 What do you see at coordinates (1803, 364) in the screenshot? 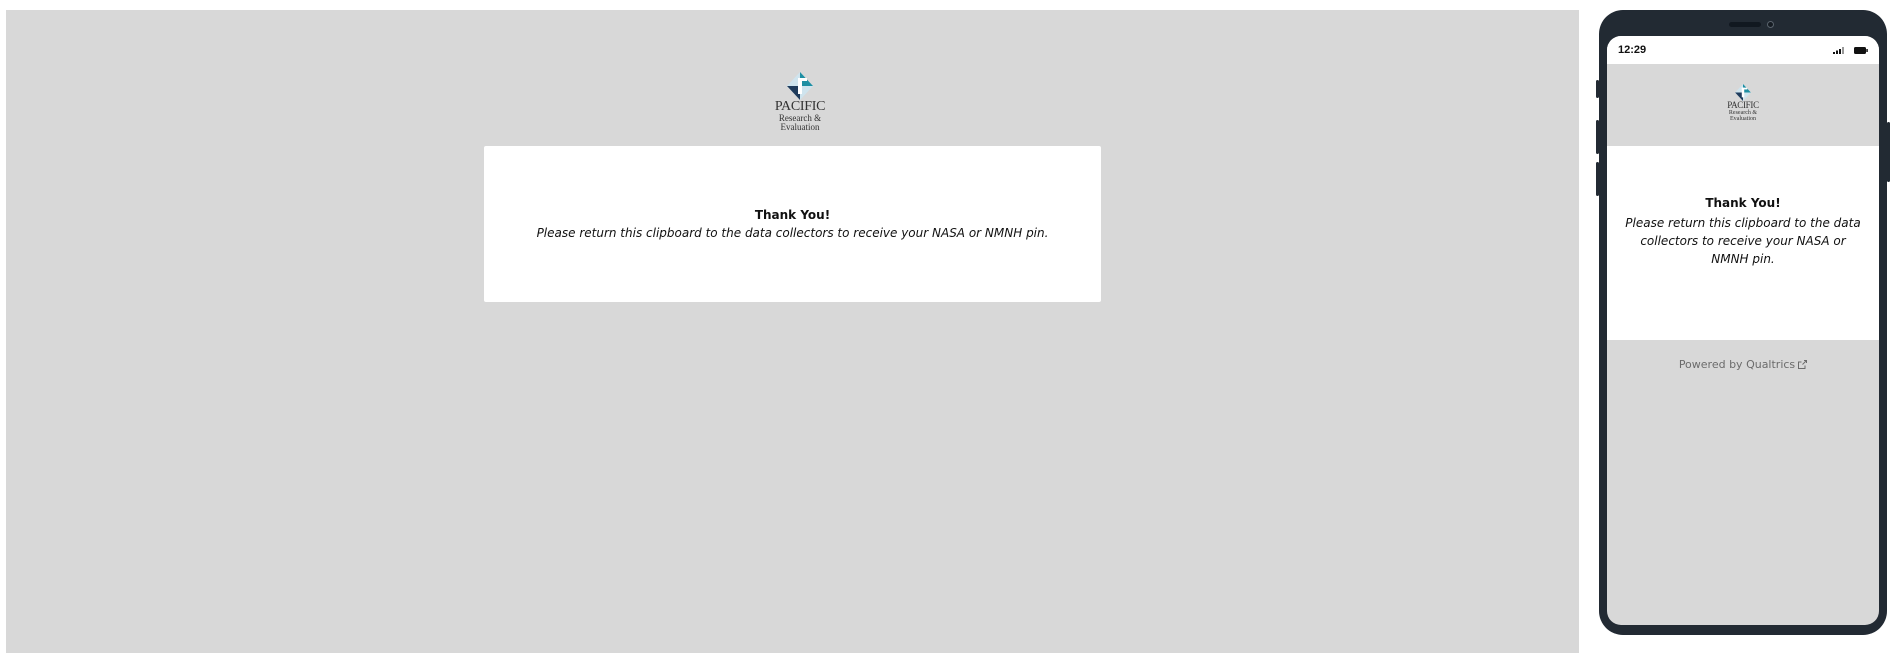
I see `external-link-icon` at bounding box center [1803, 364].